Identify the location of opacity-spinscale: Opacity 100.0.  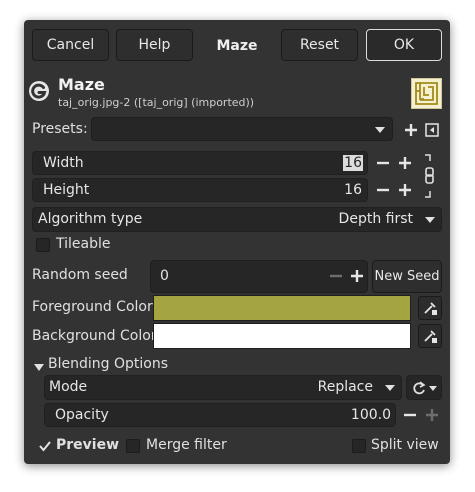
(220, 415).